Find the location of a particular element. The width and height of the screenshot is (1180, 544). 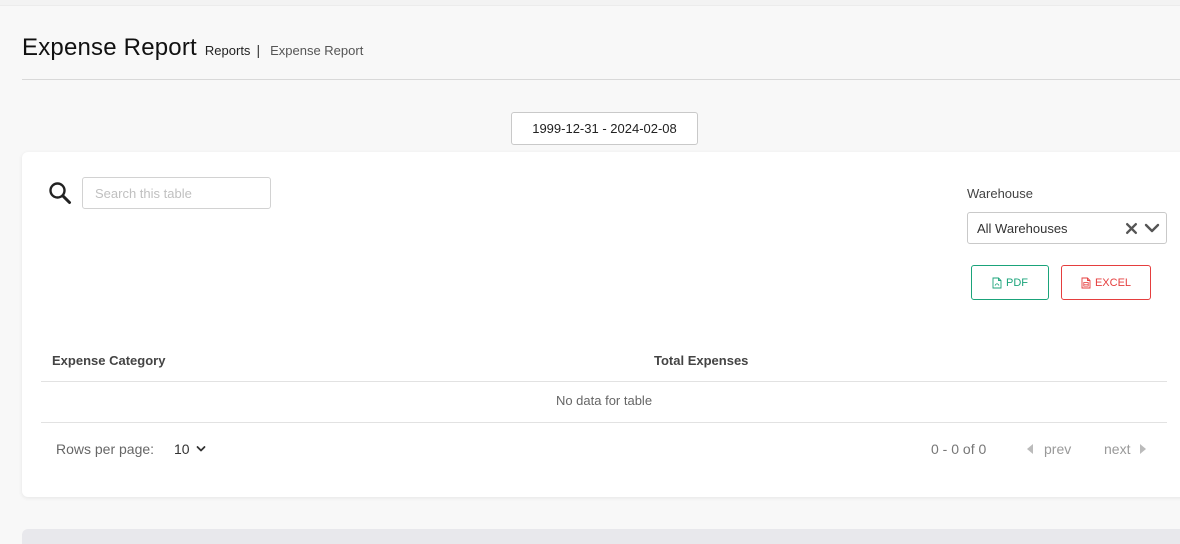

pagination-next-button: next is located at coordinates (1125, 449).